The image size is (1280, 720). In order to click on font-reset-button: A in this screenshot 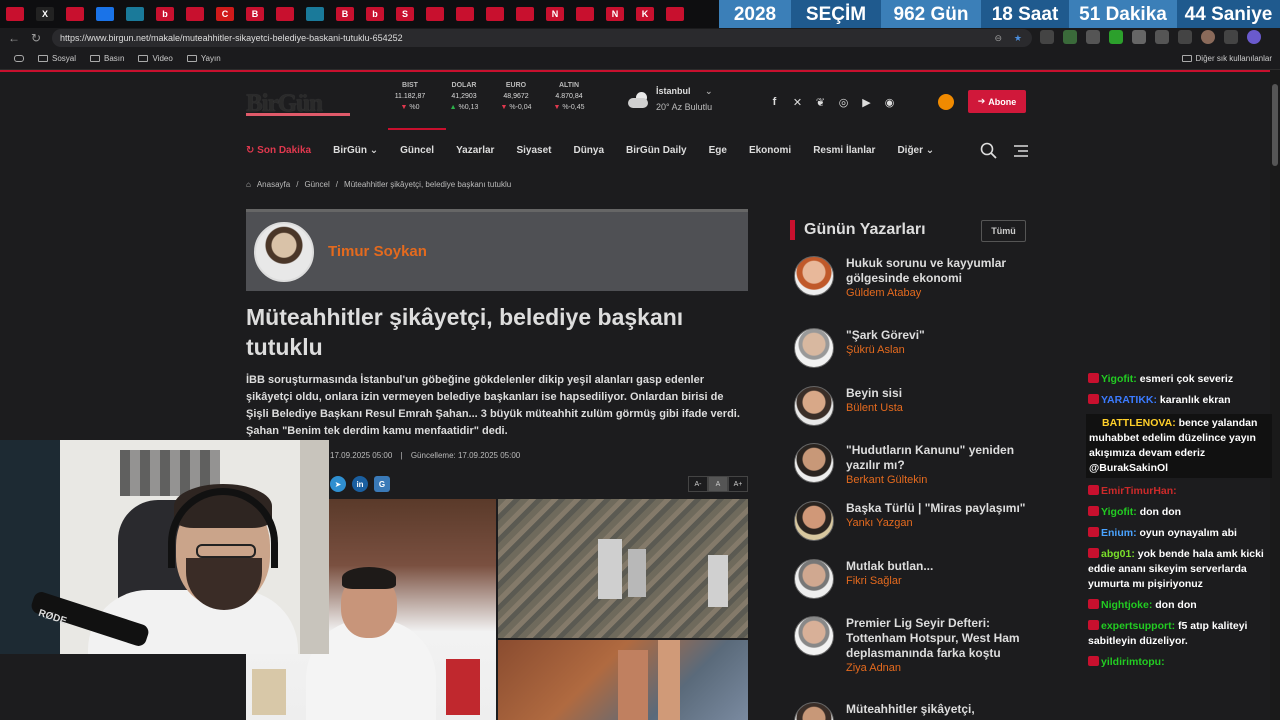, I will do `click(718, 484)`.